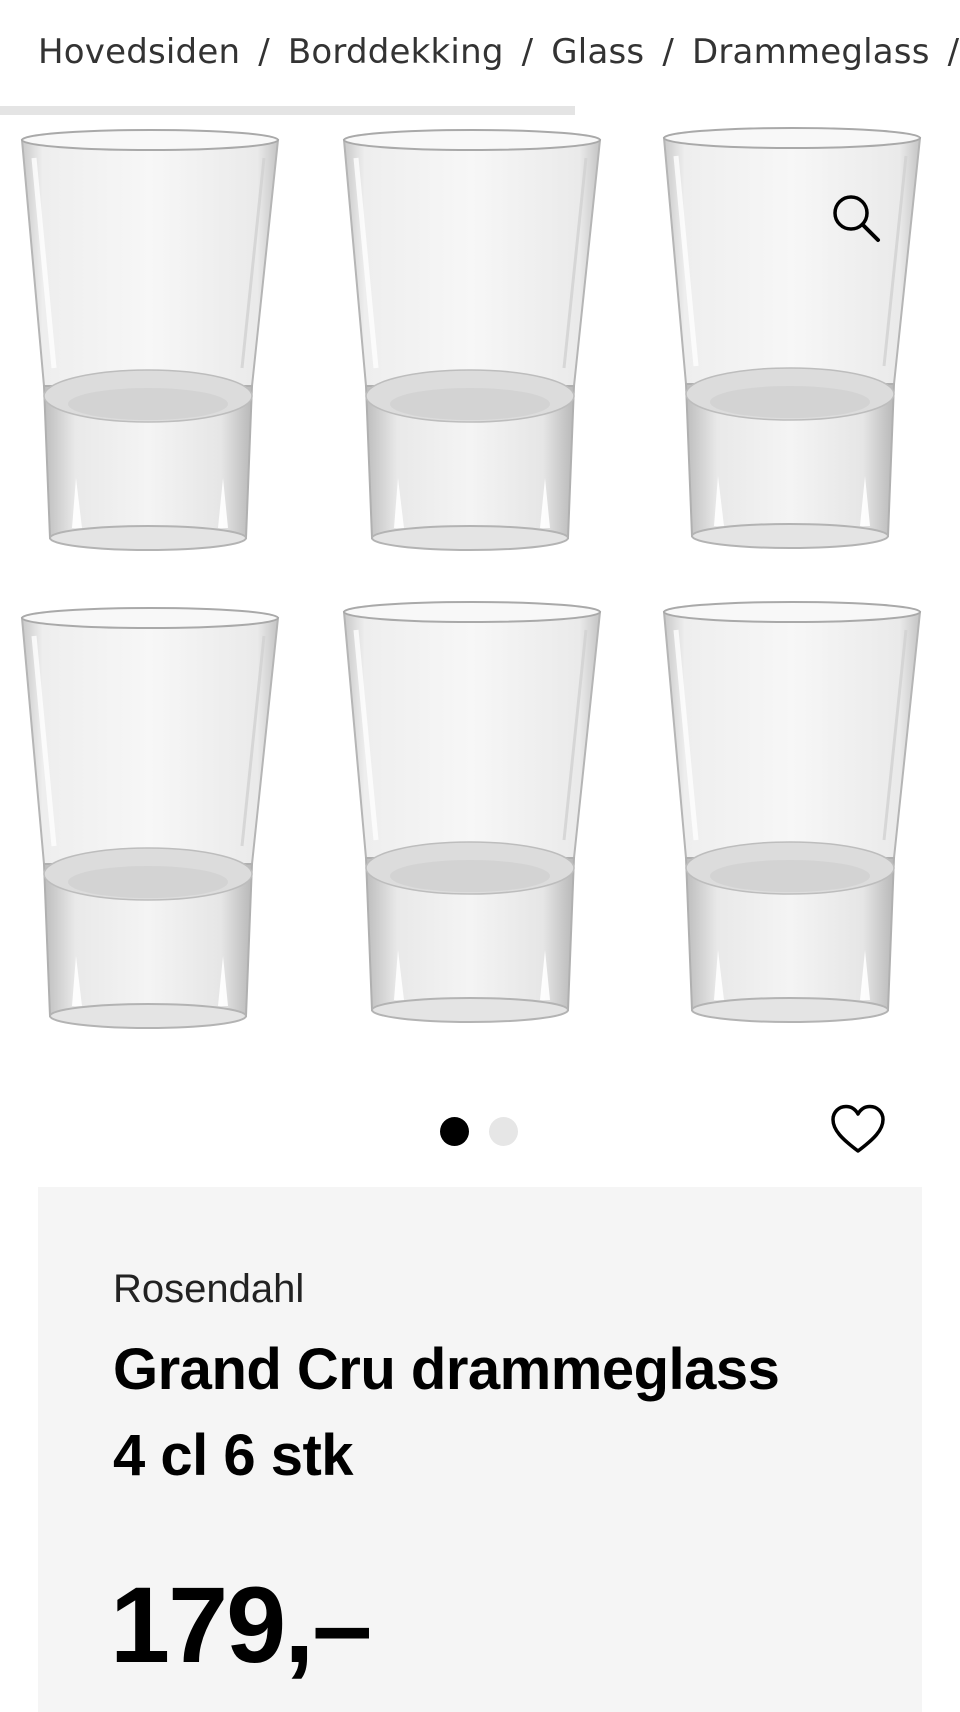  Describe the element at coordinates (597, 52) in the screenshot. I see `breadcrumb-link-glass: Glass` at that location.